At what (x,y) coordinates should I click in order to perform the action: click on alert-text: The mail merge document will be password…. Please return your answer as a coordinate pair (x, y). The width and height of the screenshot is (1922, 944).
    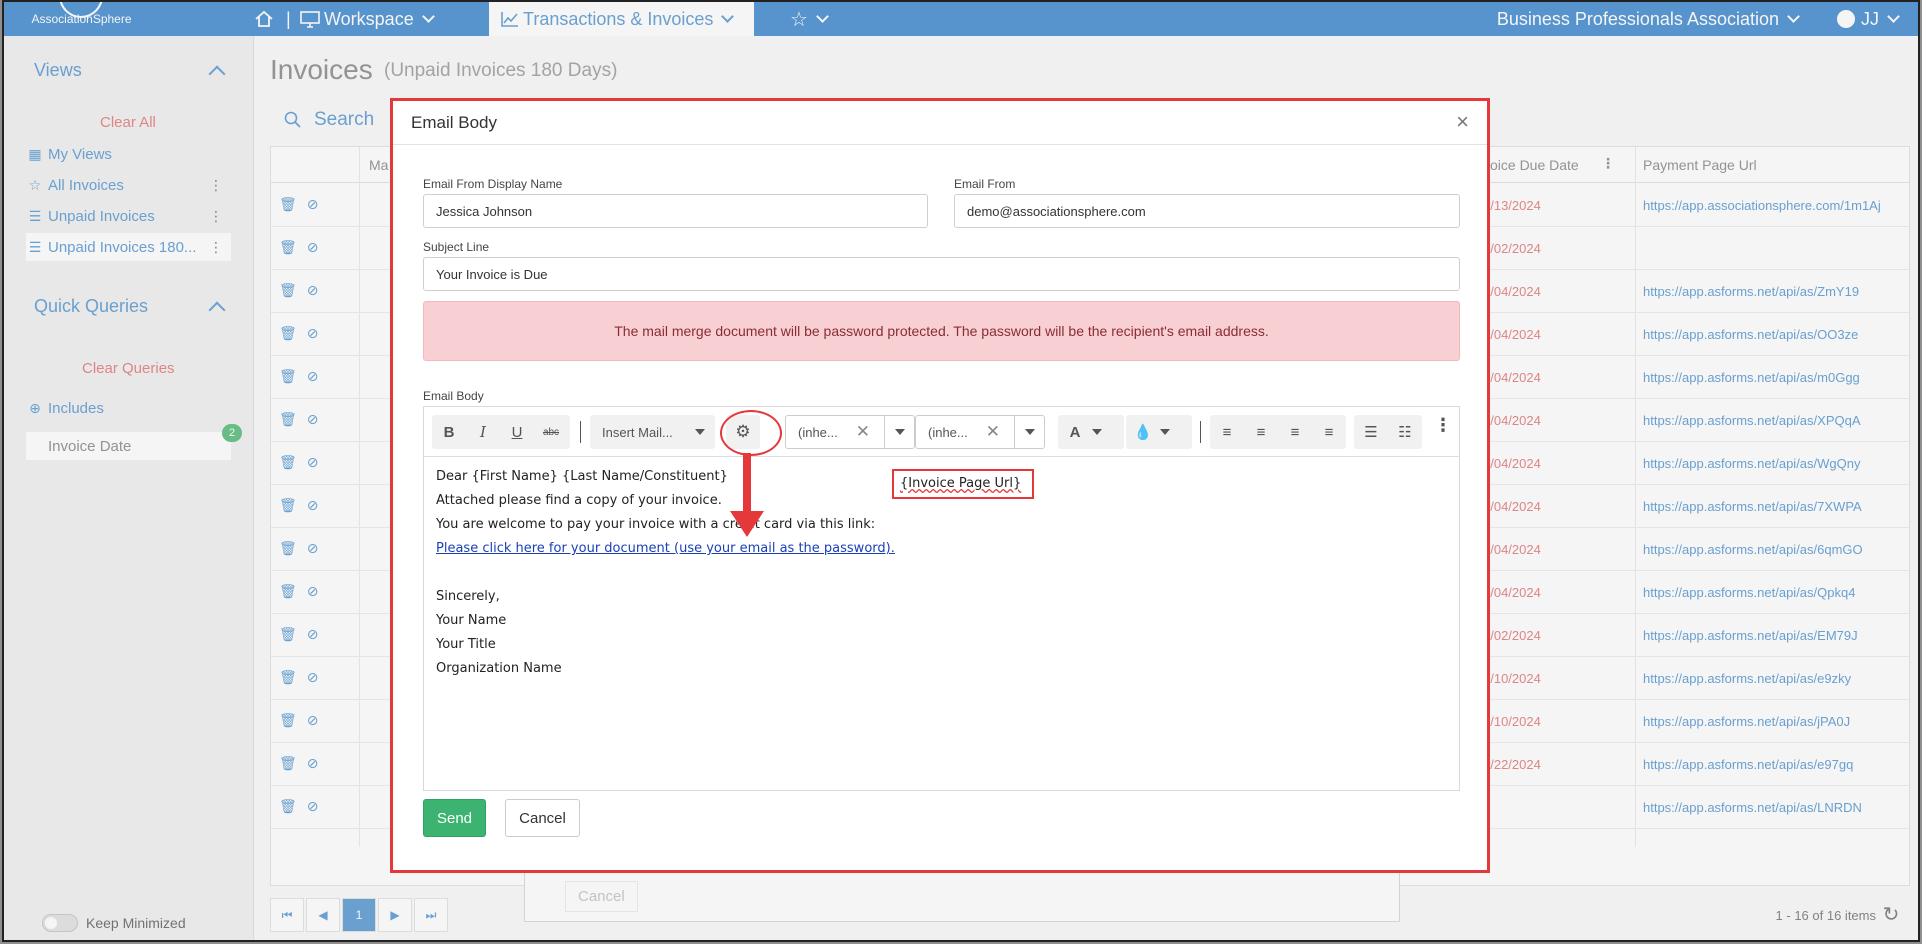
    Looking at the image, I should click on (941, 331).